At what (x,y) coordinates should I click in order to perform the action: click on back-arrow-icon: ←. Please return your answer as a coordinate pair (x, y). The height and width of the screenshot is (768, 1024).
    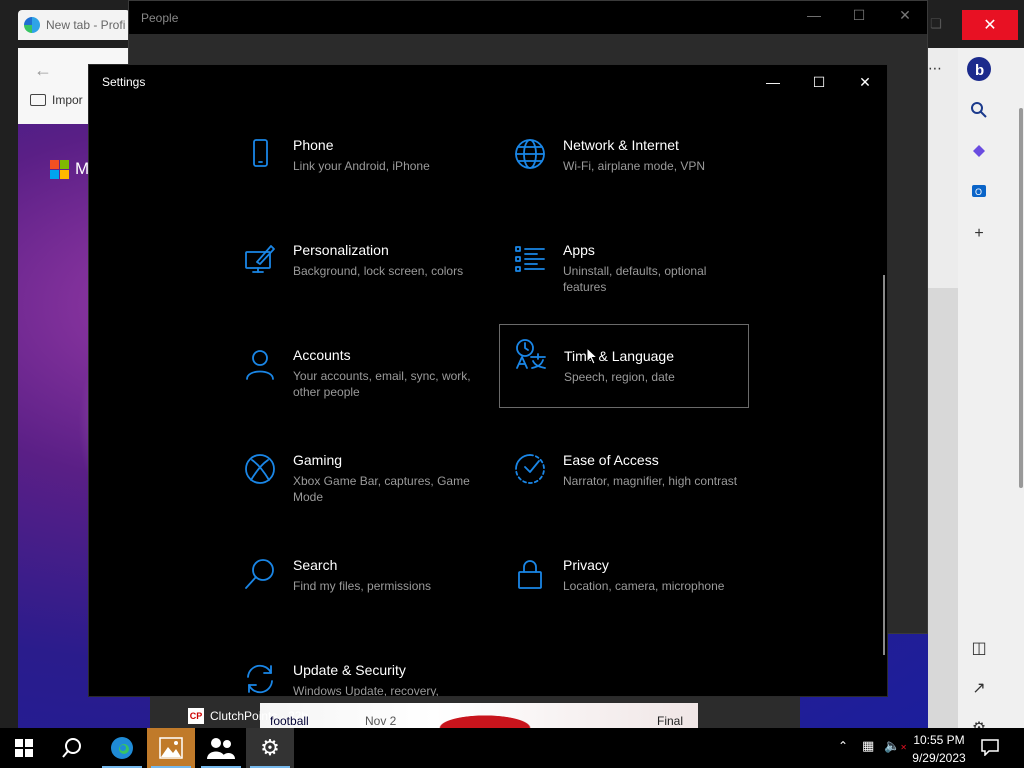
    Looking at the image, I should click on (43, 70).